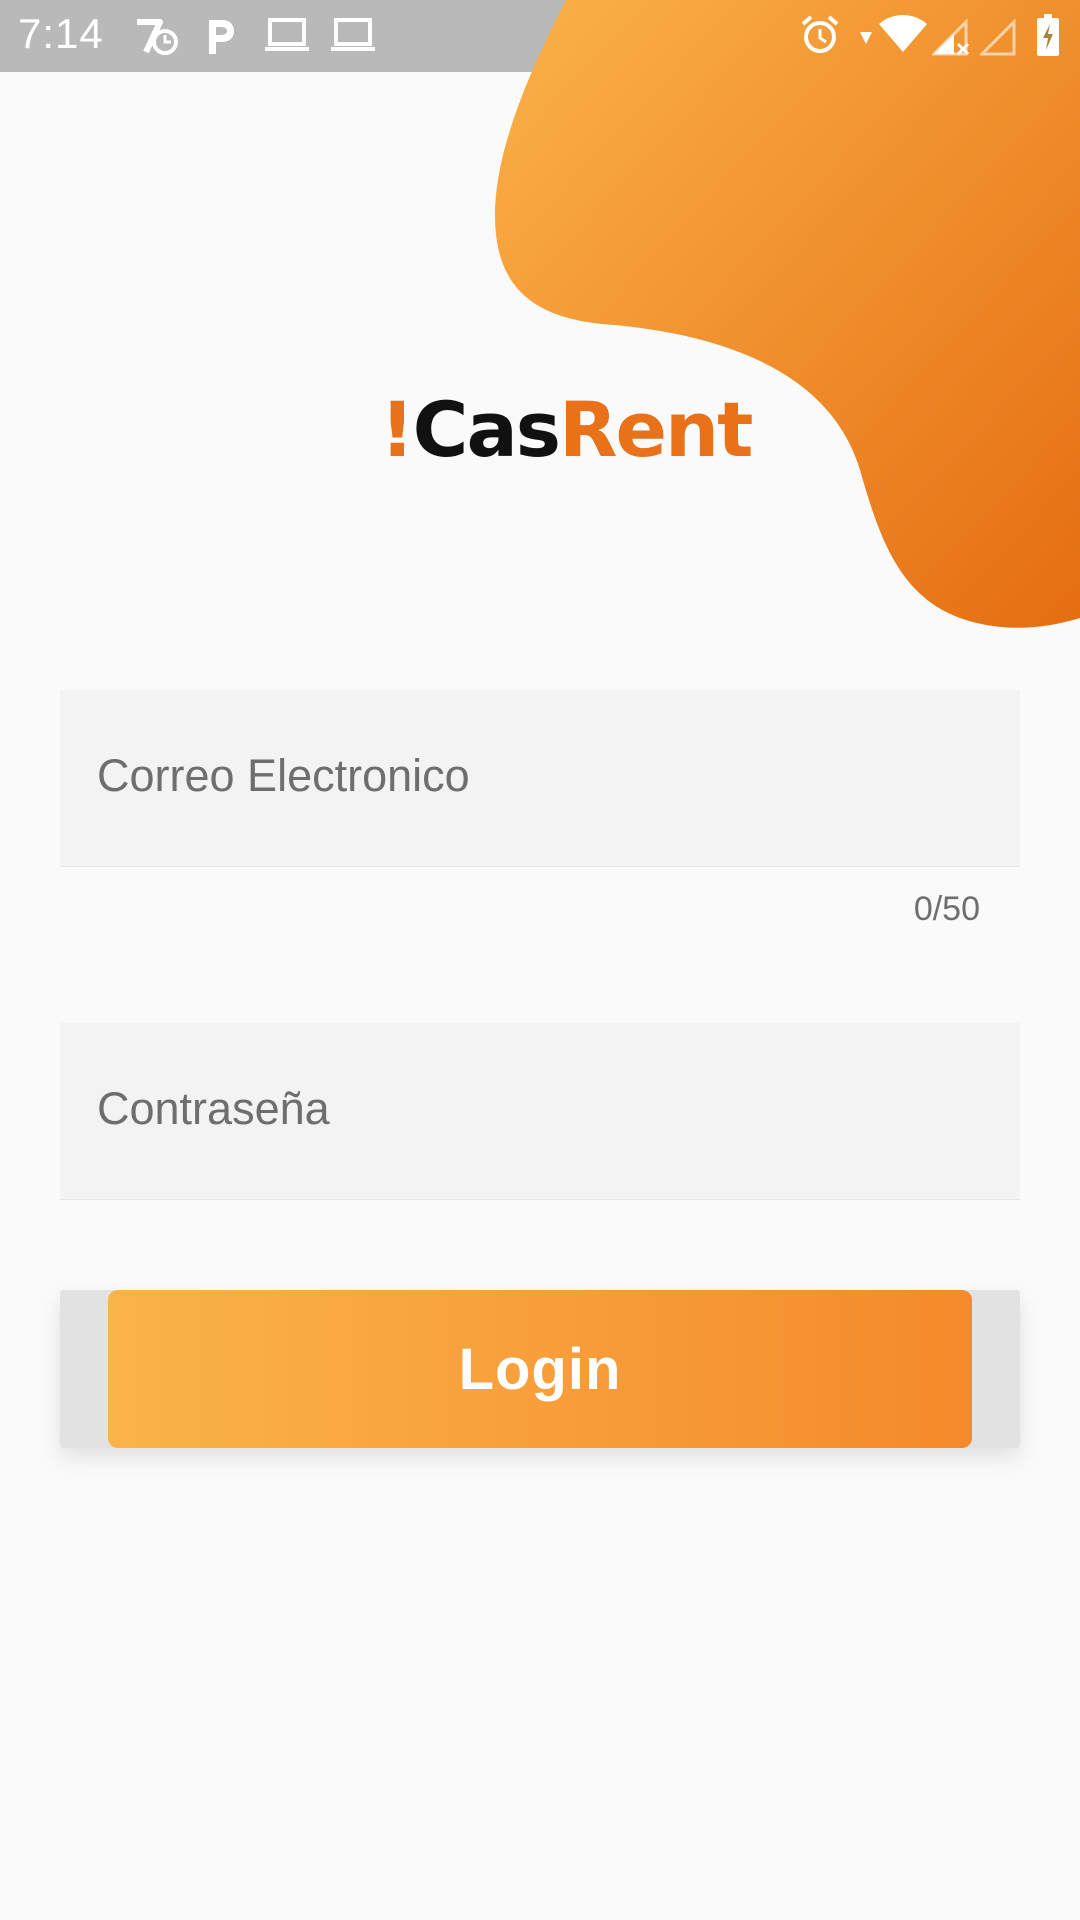 This screenshot has height=1920, width=1080. What do you see at coordinates (540, 1111) in the screenshot?
I see `password-field: Contraseña` at bounding box center [540, 1111].